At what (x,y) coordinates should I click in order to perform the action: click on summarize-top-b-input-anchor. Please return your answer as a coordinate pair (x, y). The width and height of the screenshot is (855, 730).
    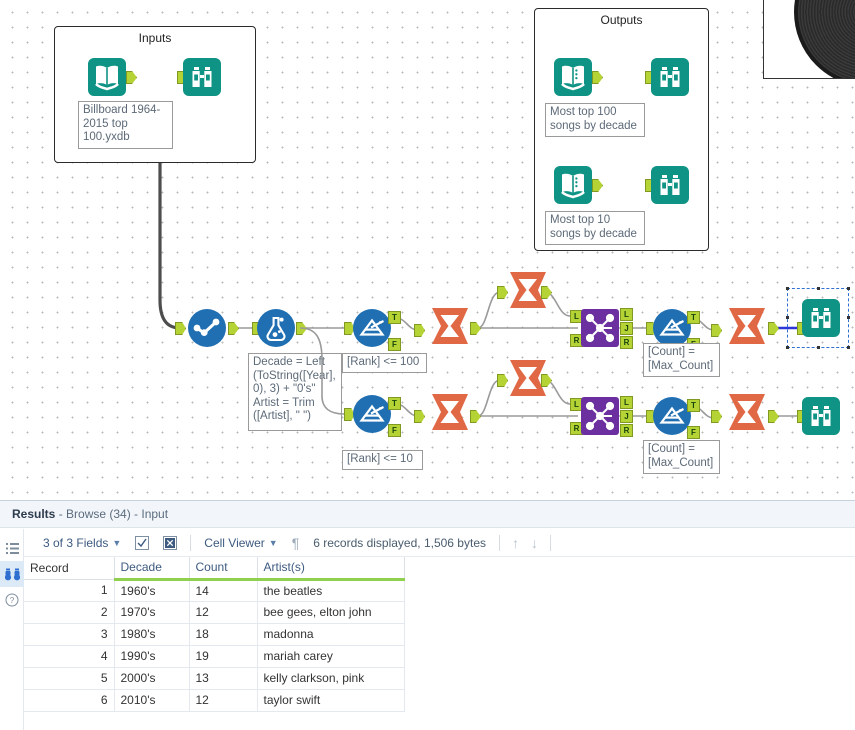
    Looking at the image, I should click on (502, 292).